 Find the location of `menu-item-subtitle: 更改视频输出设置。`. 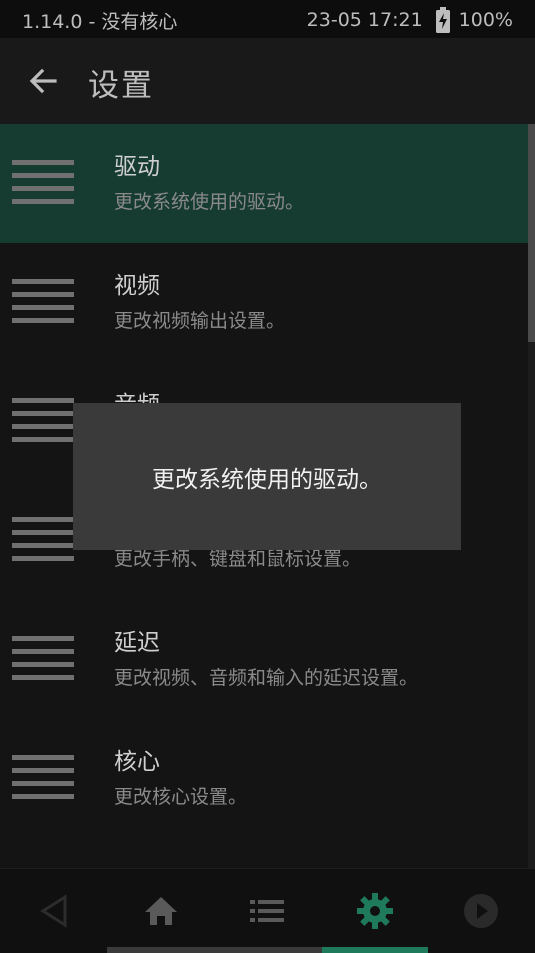

menu-item-subtitle: 更改视频输出设置。 is located at coordinates (200, 321).